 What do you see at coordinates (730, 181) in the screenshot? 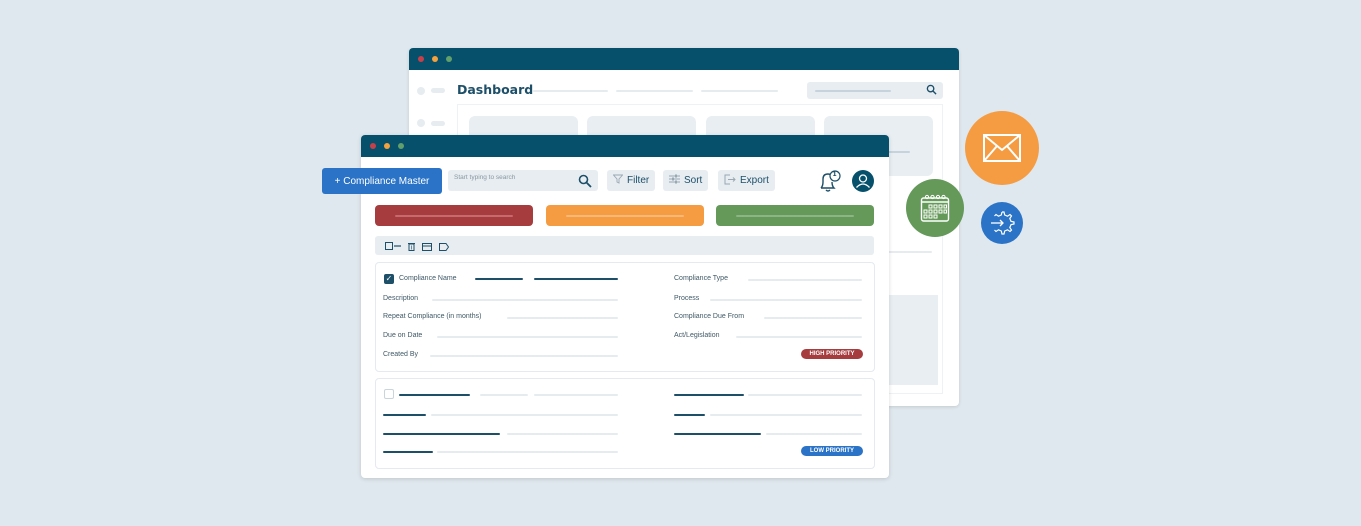
I see `export-icon` at bounding box center [730, 181].